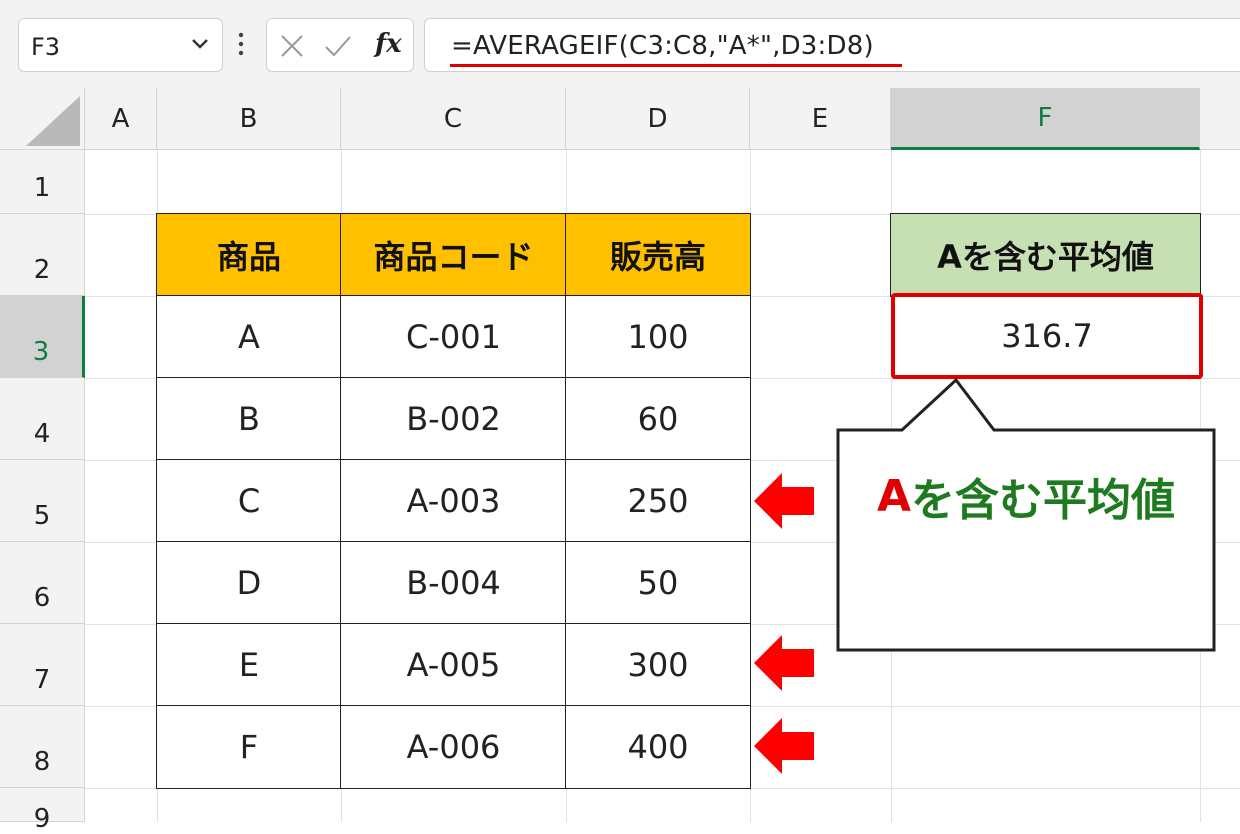 This screenshot has height=834, width=1240. What do you see at coordinates (1045, 119) in the screenshot?
I see `column-header-f: F` at bounding box center [1045, 119].